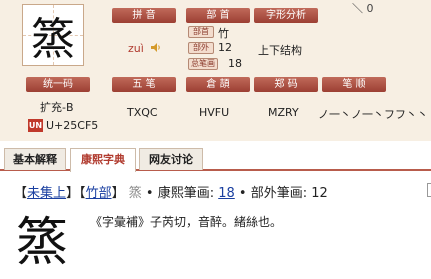  Describe the element at coordinates (144, 15) in the screenshot. I see `pinyin-label: 拼 音` at that location.